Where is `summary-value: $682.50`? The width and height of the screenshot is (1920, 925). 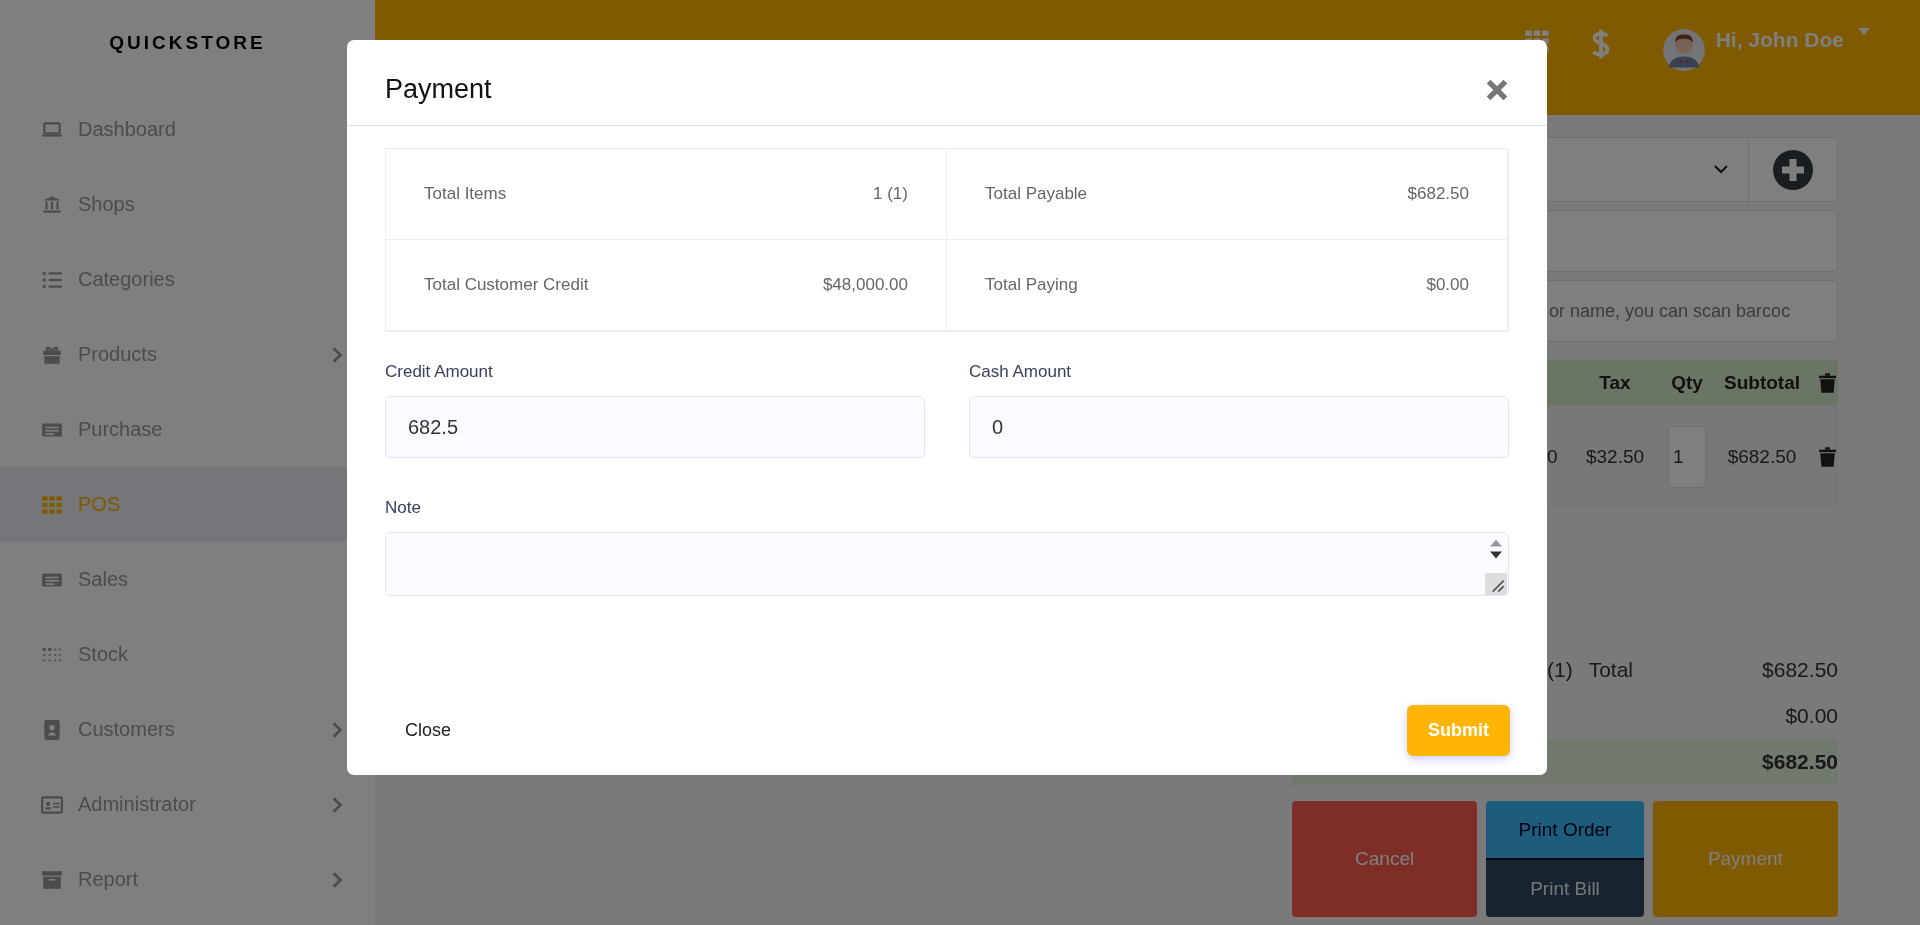 summary-value: $682.50 is located at coordinates (1438, 194).